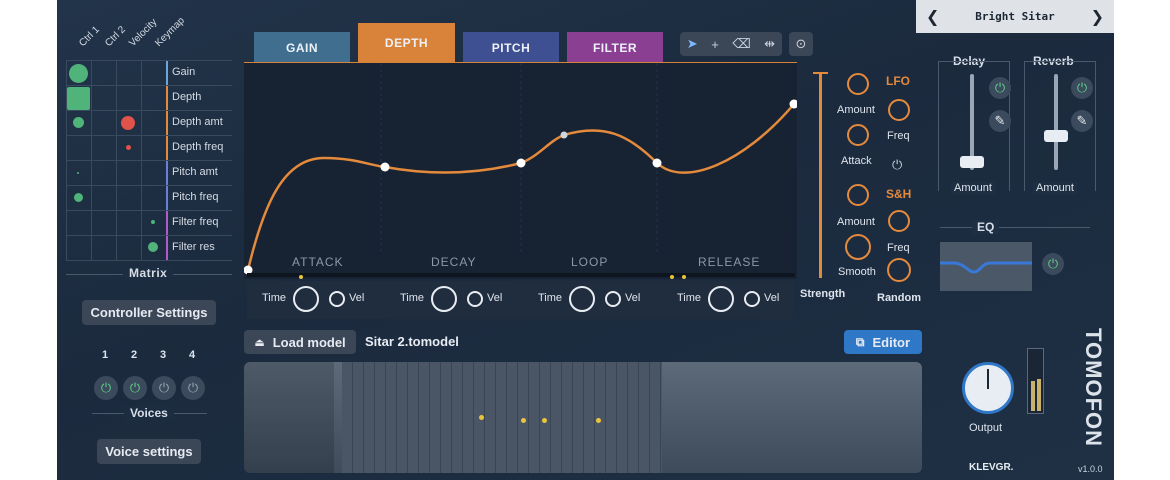  I want to click on reverb-slider-thumb, so click(1056, 136).